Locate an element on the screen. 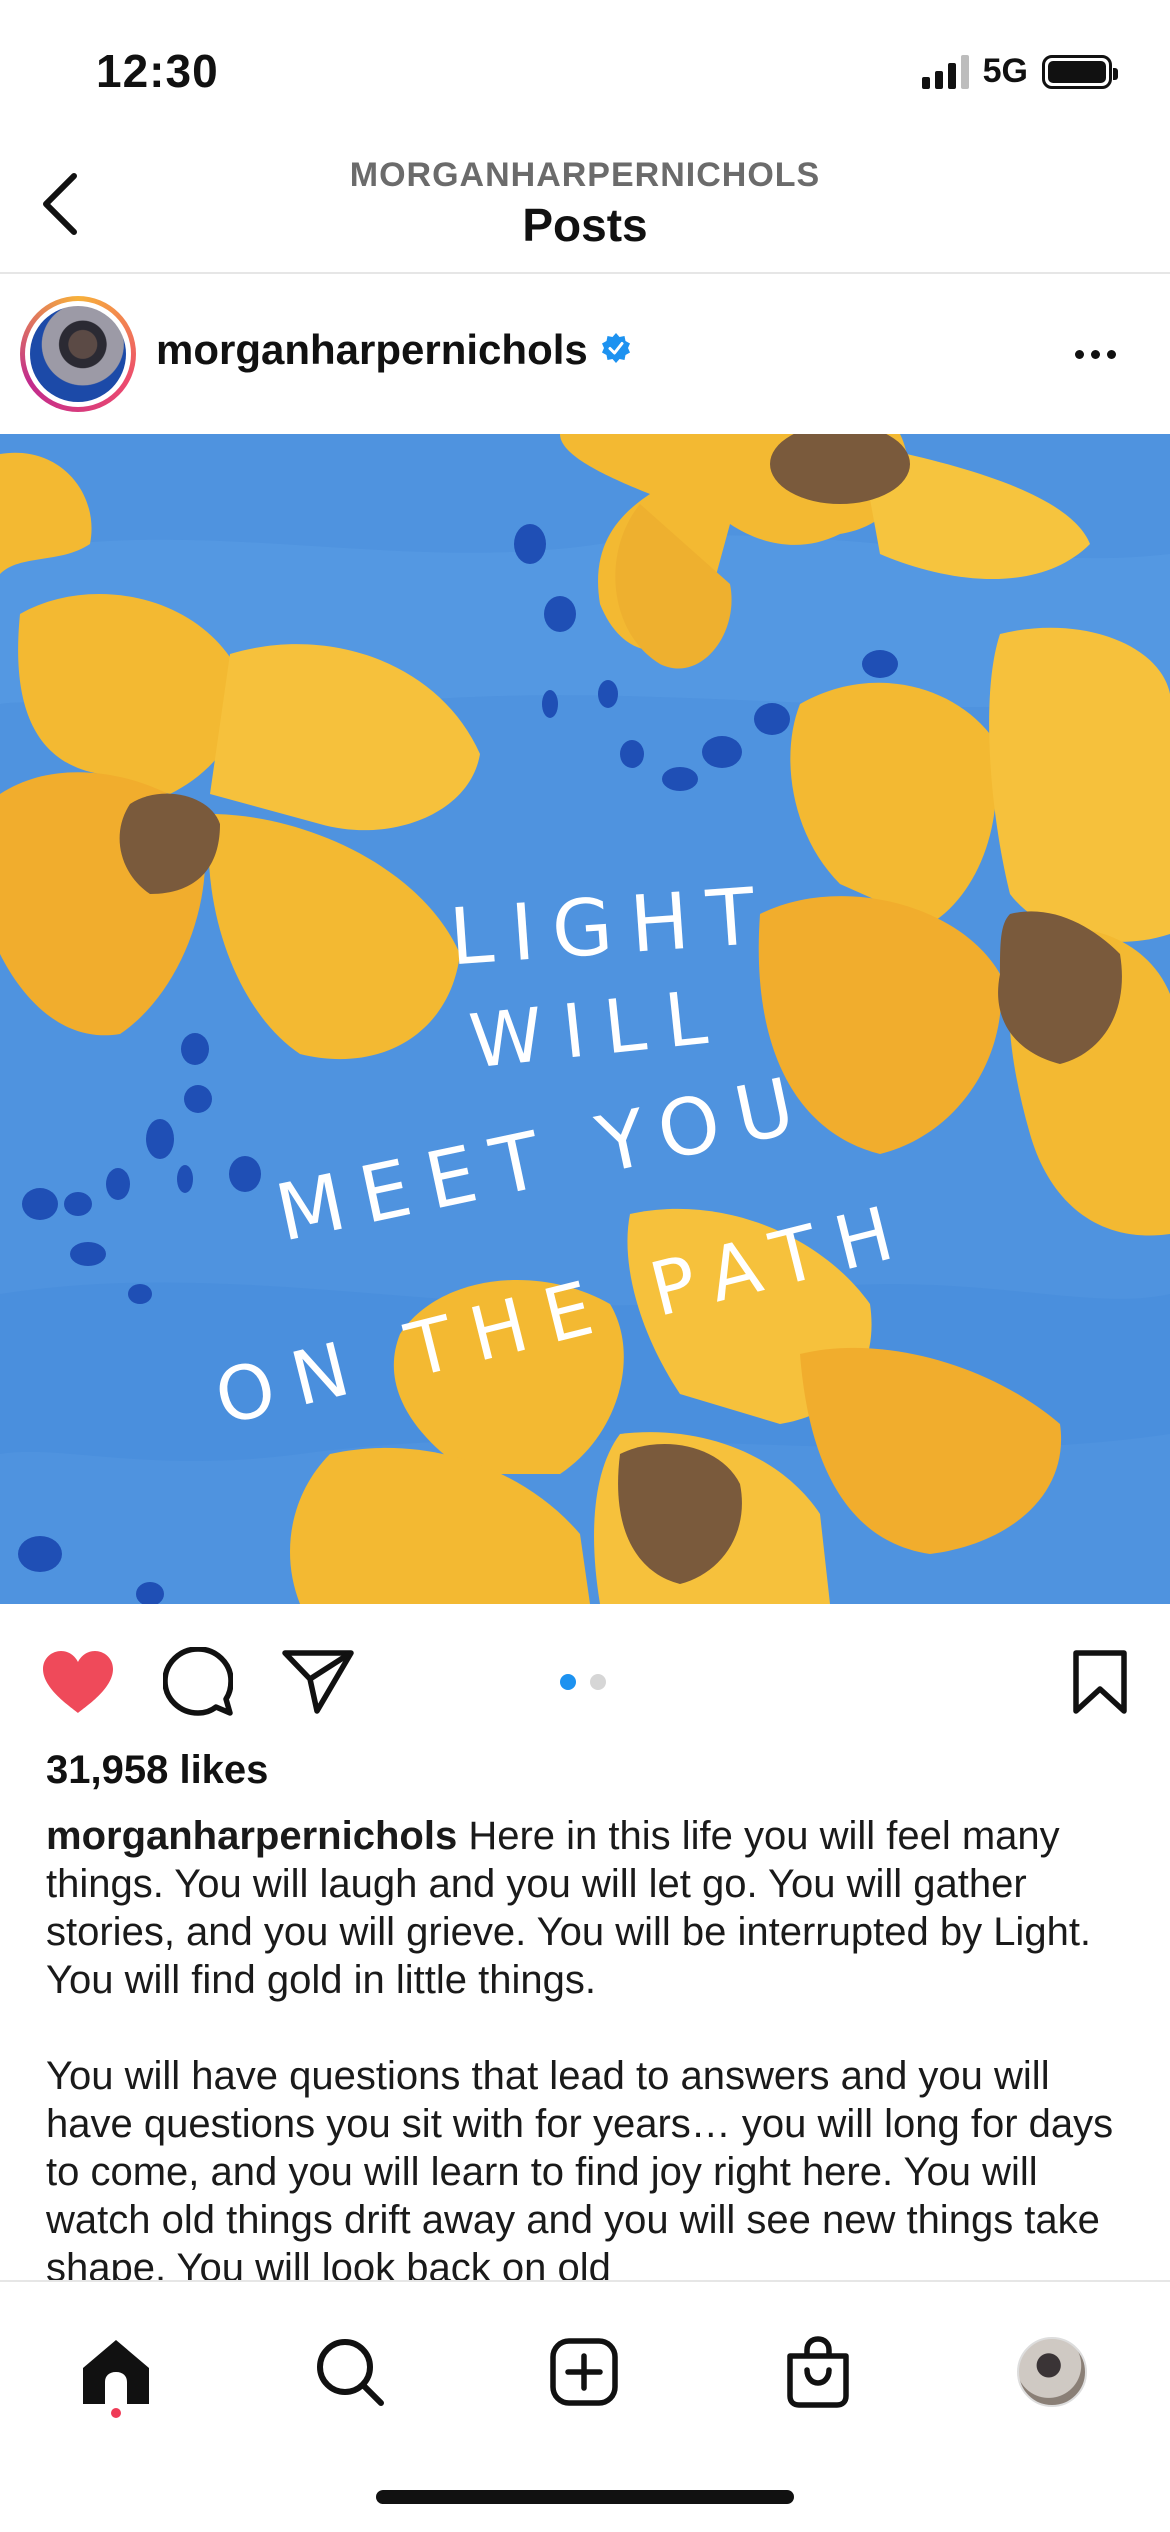 The height and width of the screenshot is (2532, 1170). page-header: MORGANHARPERNICHOLS Posts is located at coordinates (585, 207).